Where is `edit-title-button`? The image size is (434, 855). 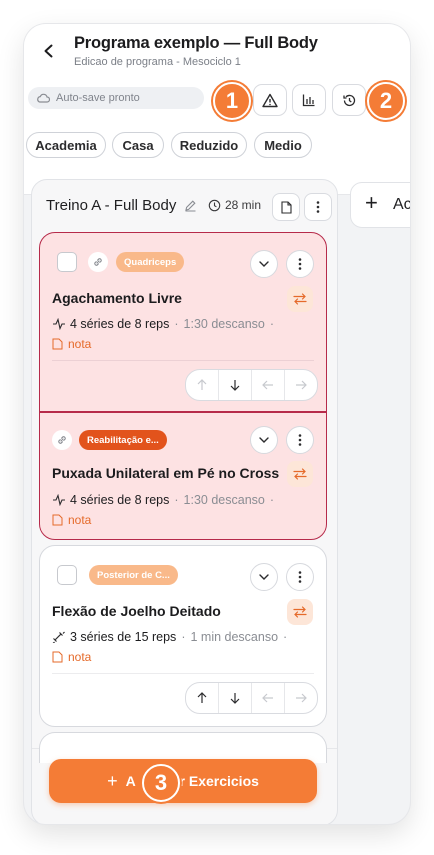 edit-title-button is located at coordinates (190, 208).